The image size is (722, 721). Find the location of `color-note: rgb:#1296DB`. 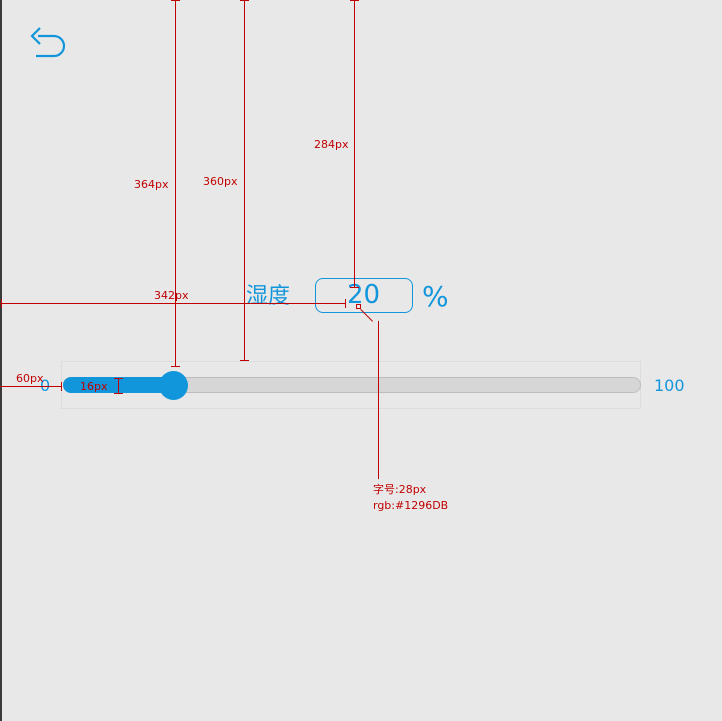

color-note: rgb:#1296DB is located at coordinates (411, 505).